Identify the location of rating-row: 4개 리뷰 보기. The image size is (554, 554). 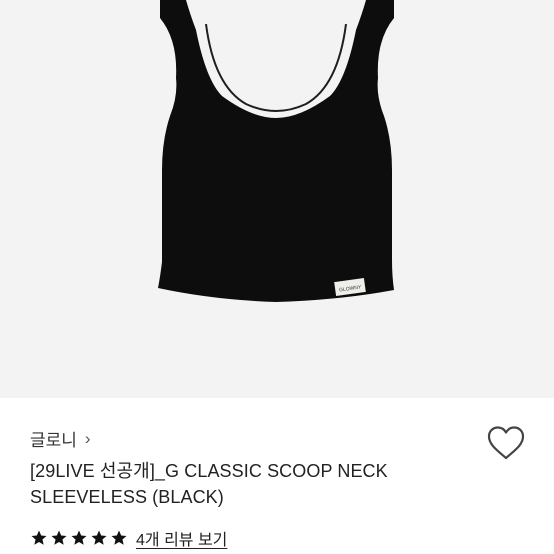
(128, 538).